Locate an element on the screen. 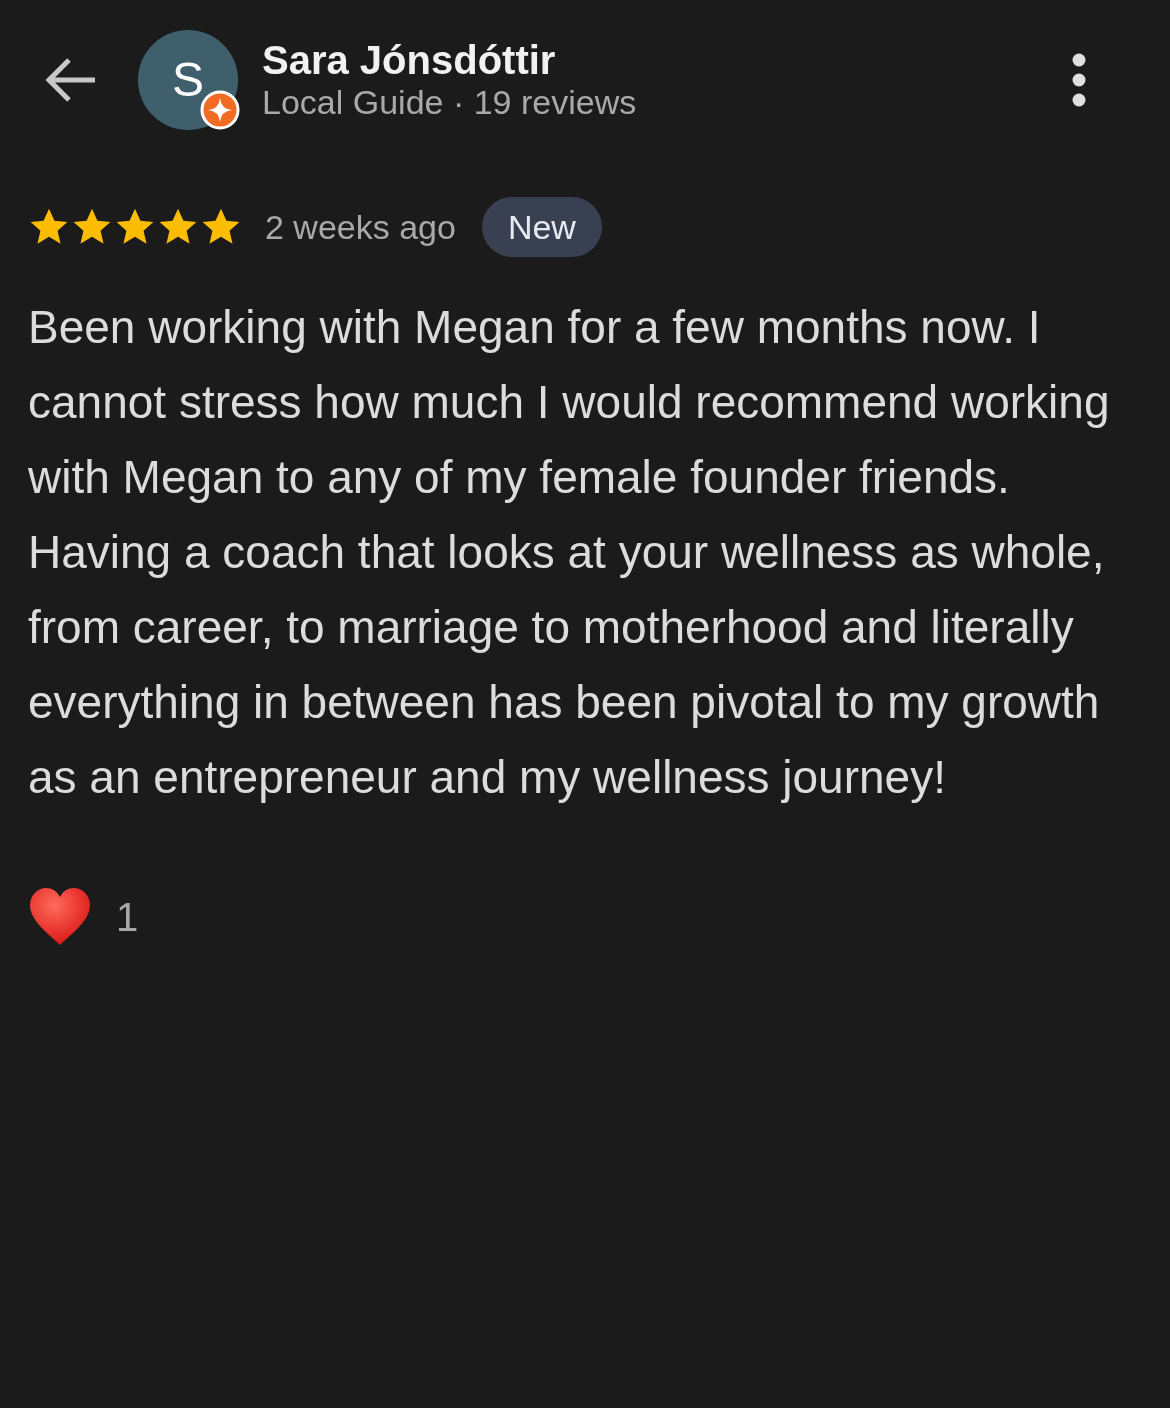 This screenshot has height=1408, width=1170. avatar-letter: S is located at coordinates (188, 80).